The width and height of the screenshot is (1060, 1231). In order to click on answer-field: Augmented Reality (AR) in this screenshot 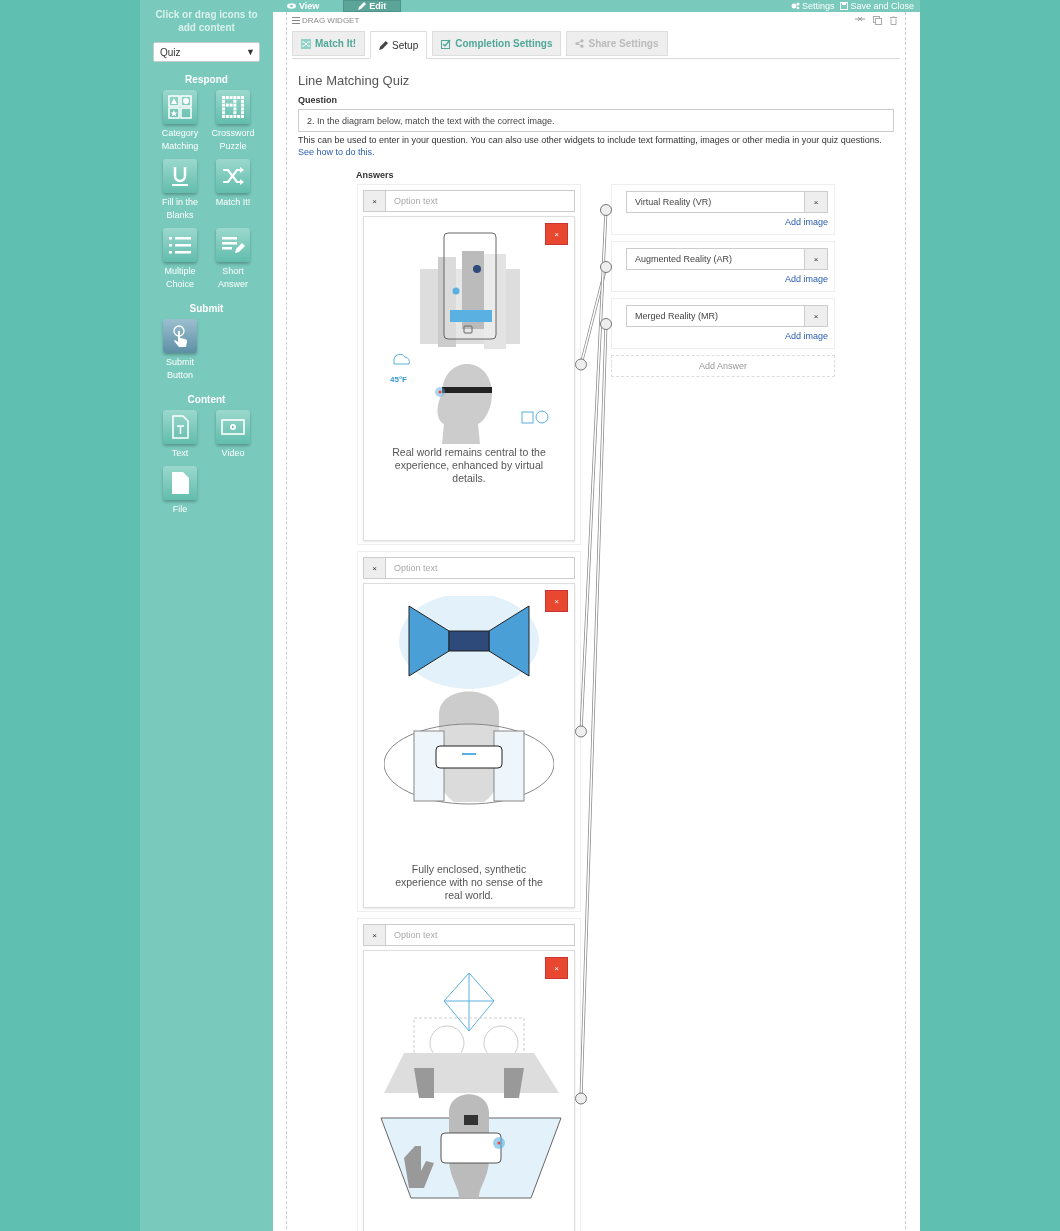, I will do `click(715, 259)`.